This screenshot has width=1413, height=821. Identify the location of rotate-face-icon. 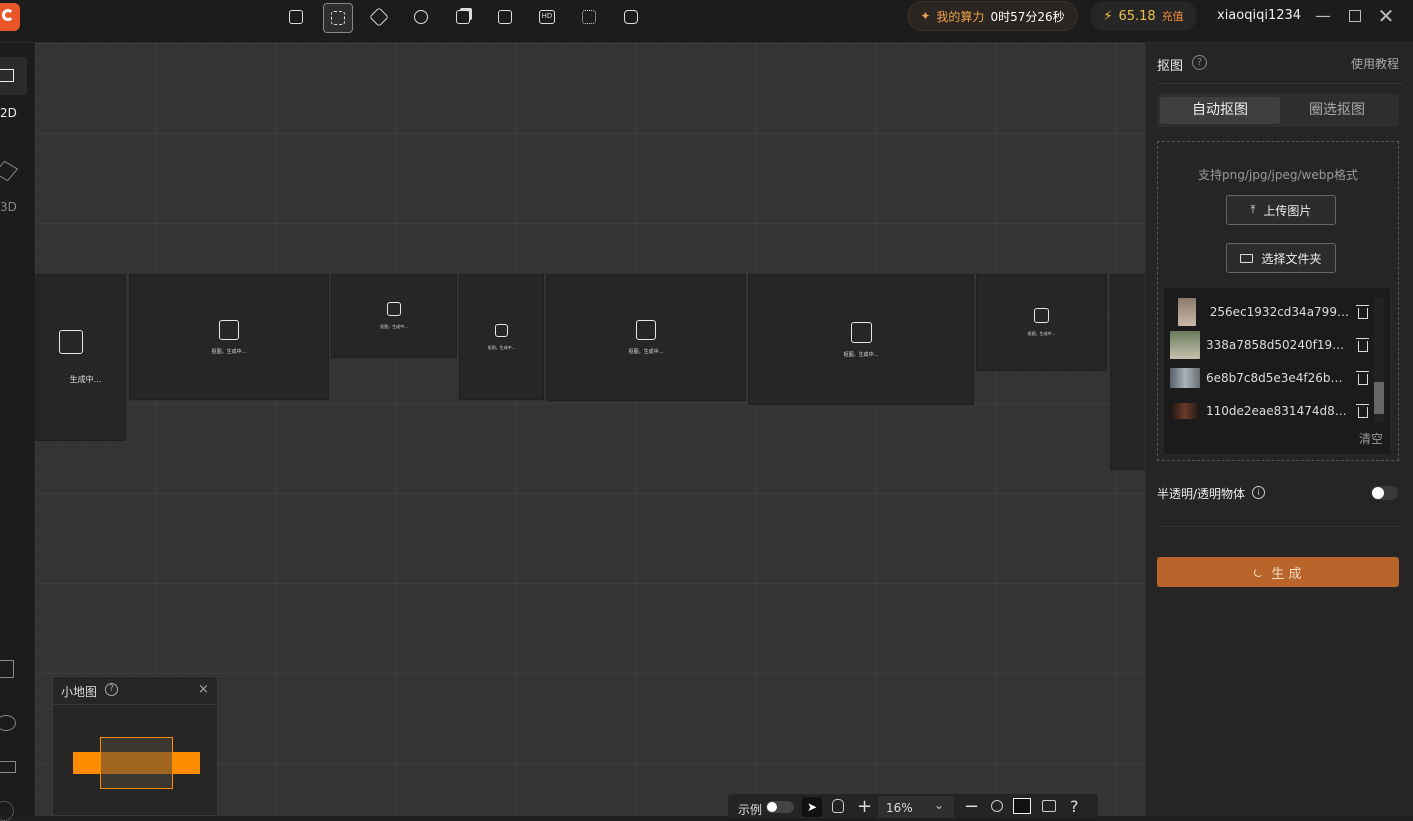
(421, 17).